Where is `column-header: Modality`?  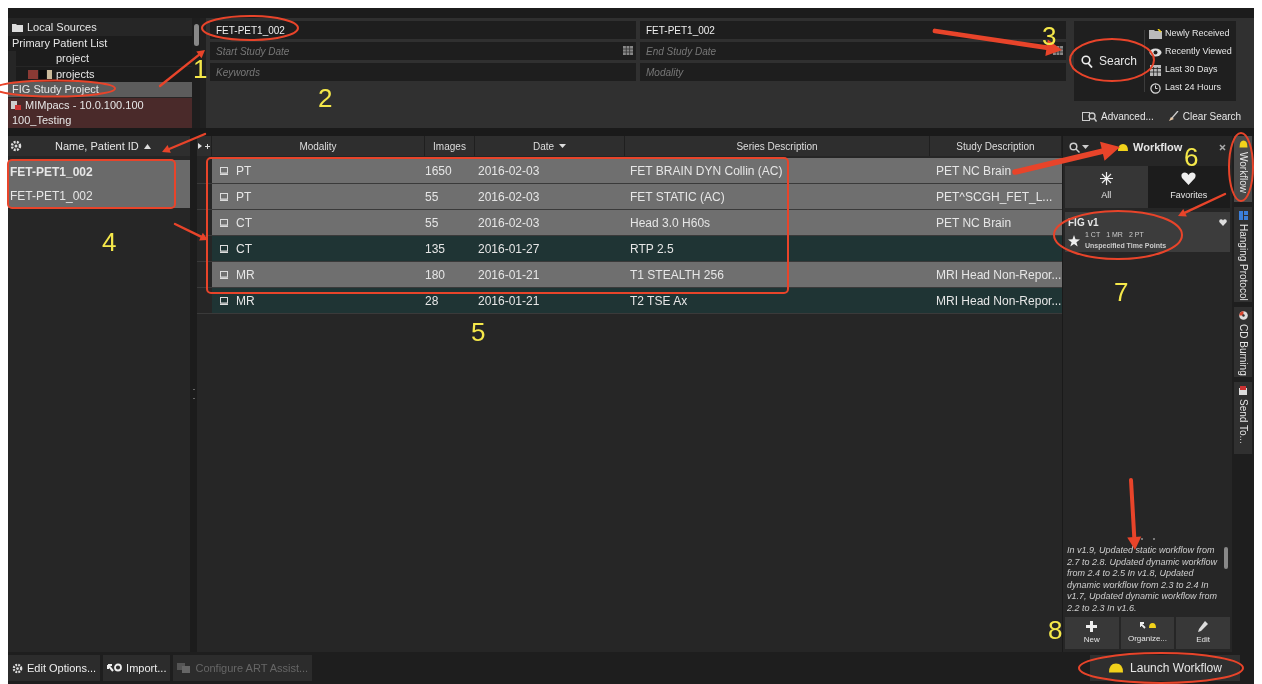
column-header: Modality is located at coordinates (318, 146).